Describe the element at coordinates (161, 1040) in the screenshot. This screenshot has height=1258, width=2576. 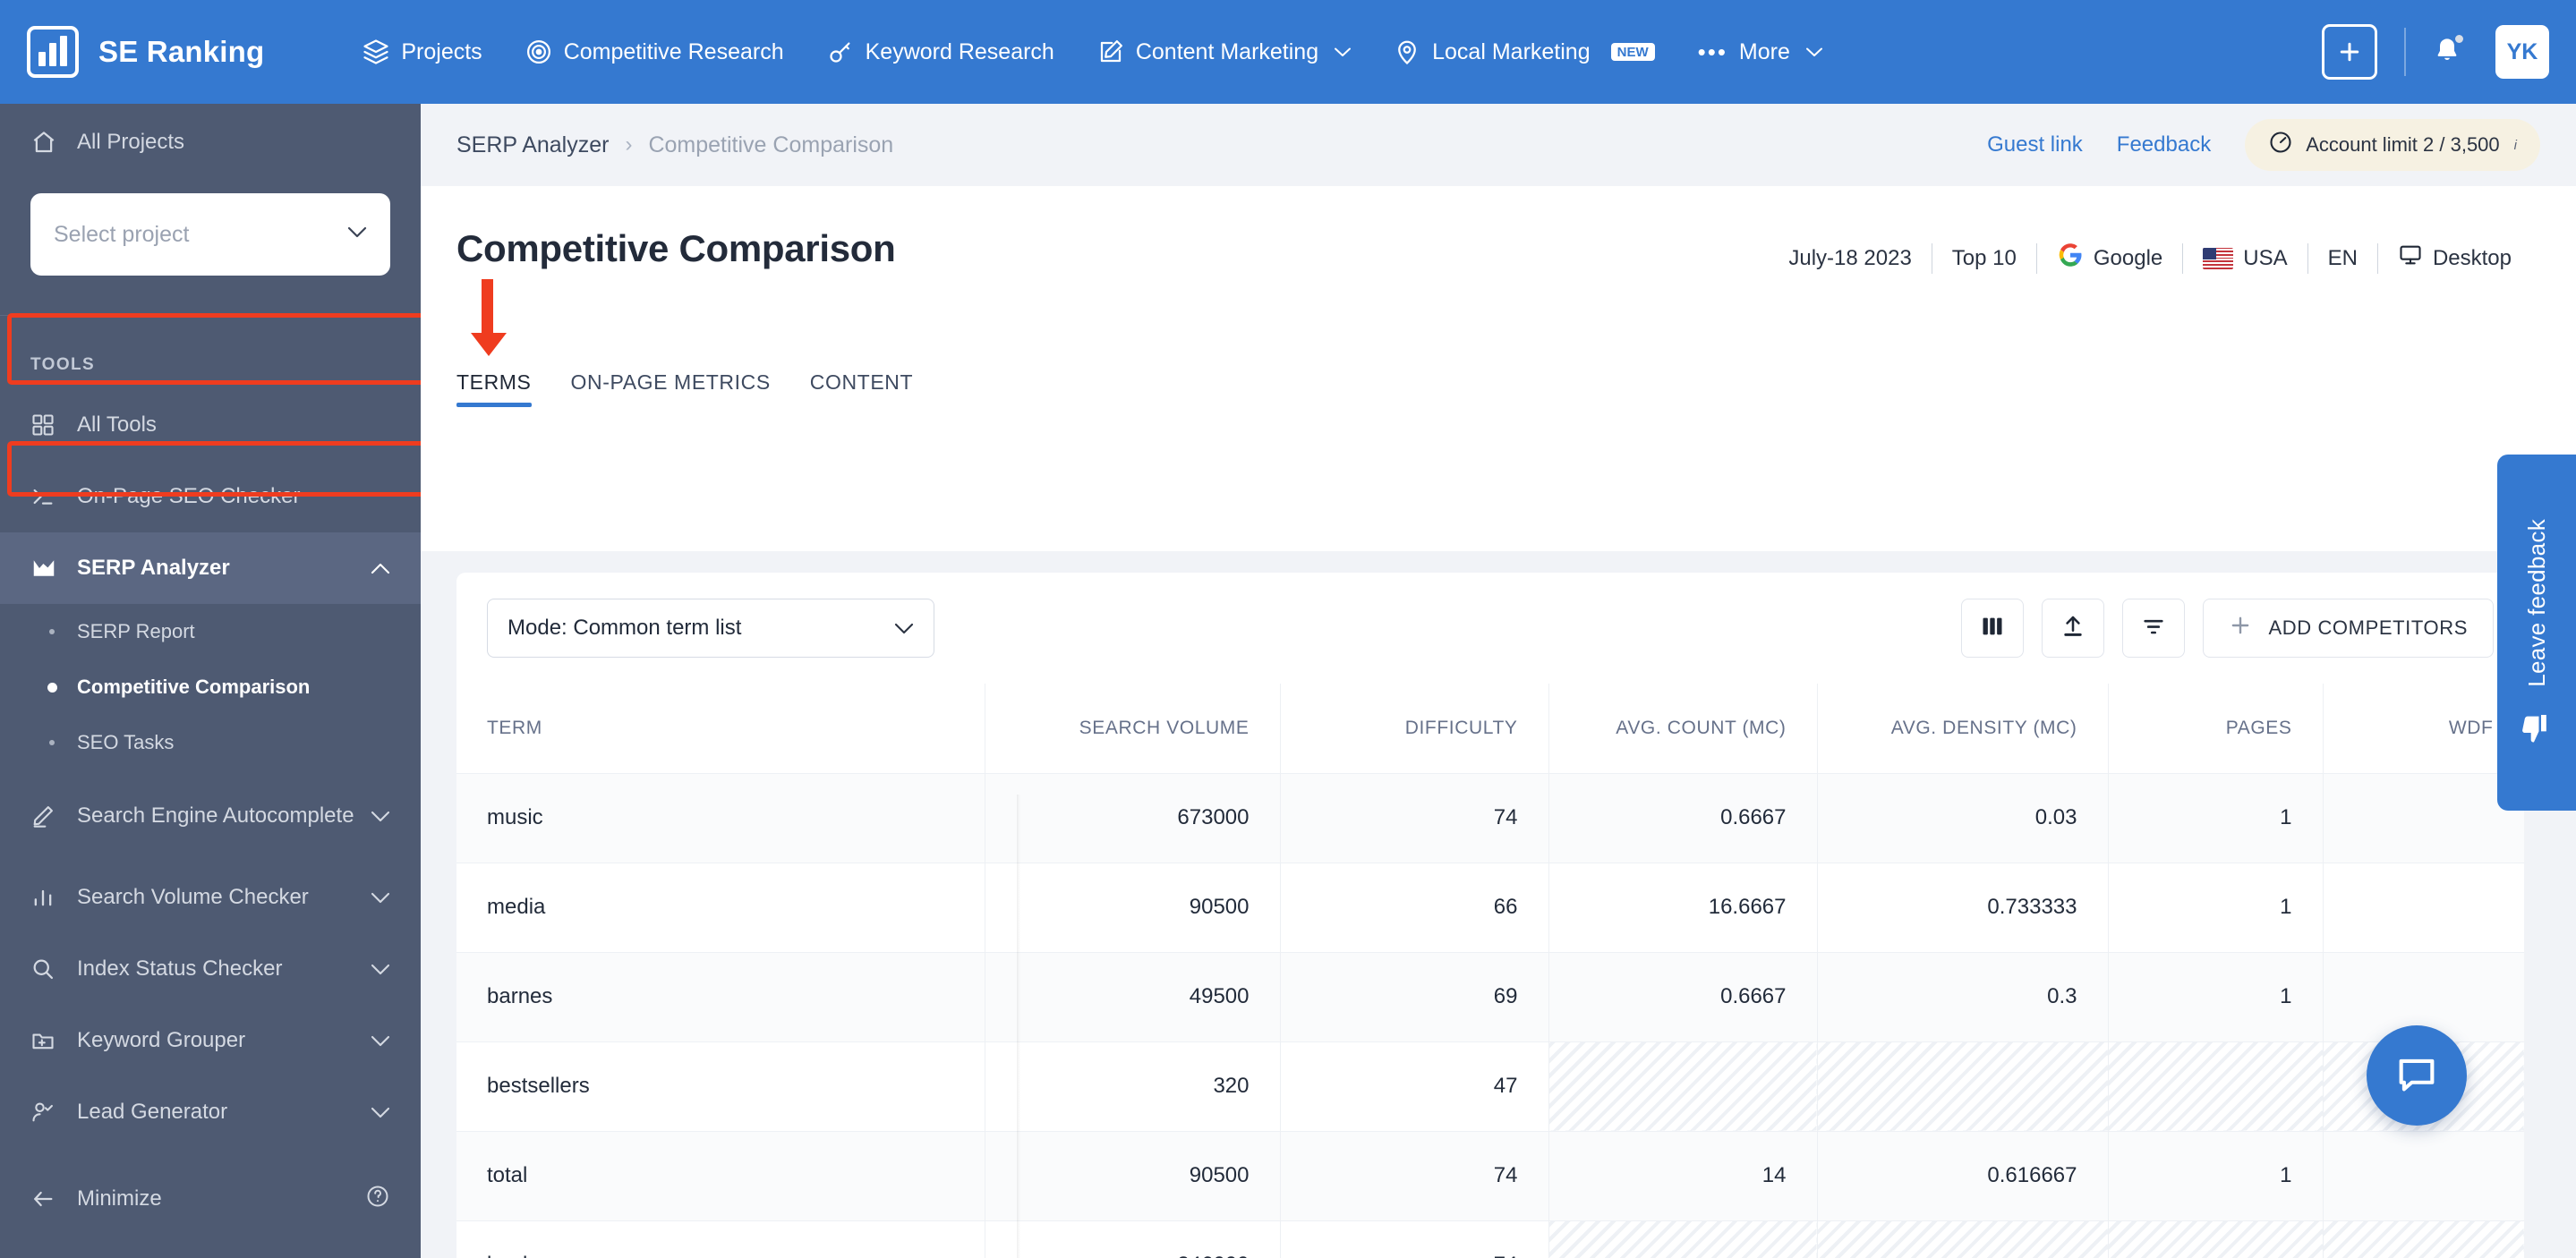
I see `sidebar-item-label: Keyword Grouper` at that location.